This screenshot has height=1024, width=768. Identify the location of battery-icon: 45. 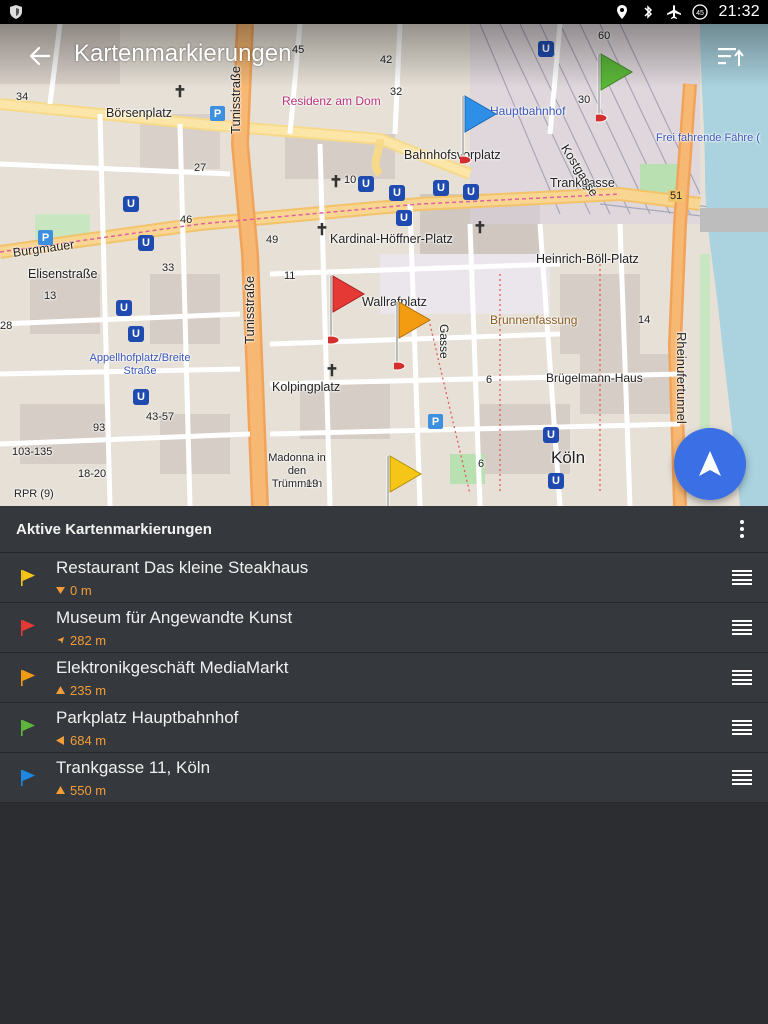
(700, 12).